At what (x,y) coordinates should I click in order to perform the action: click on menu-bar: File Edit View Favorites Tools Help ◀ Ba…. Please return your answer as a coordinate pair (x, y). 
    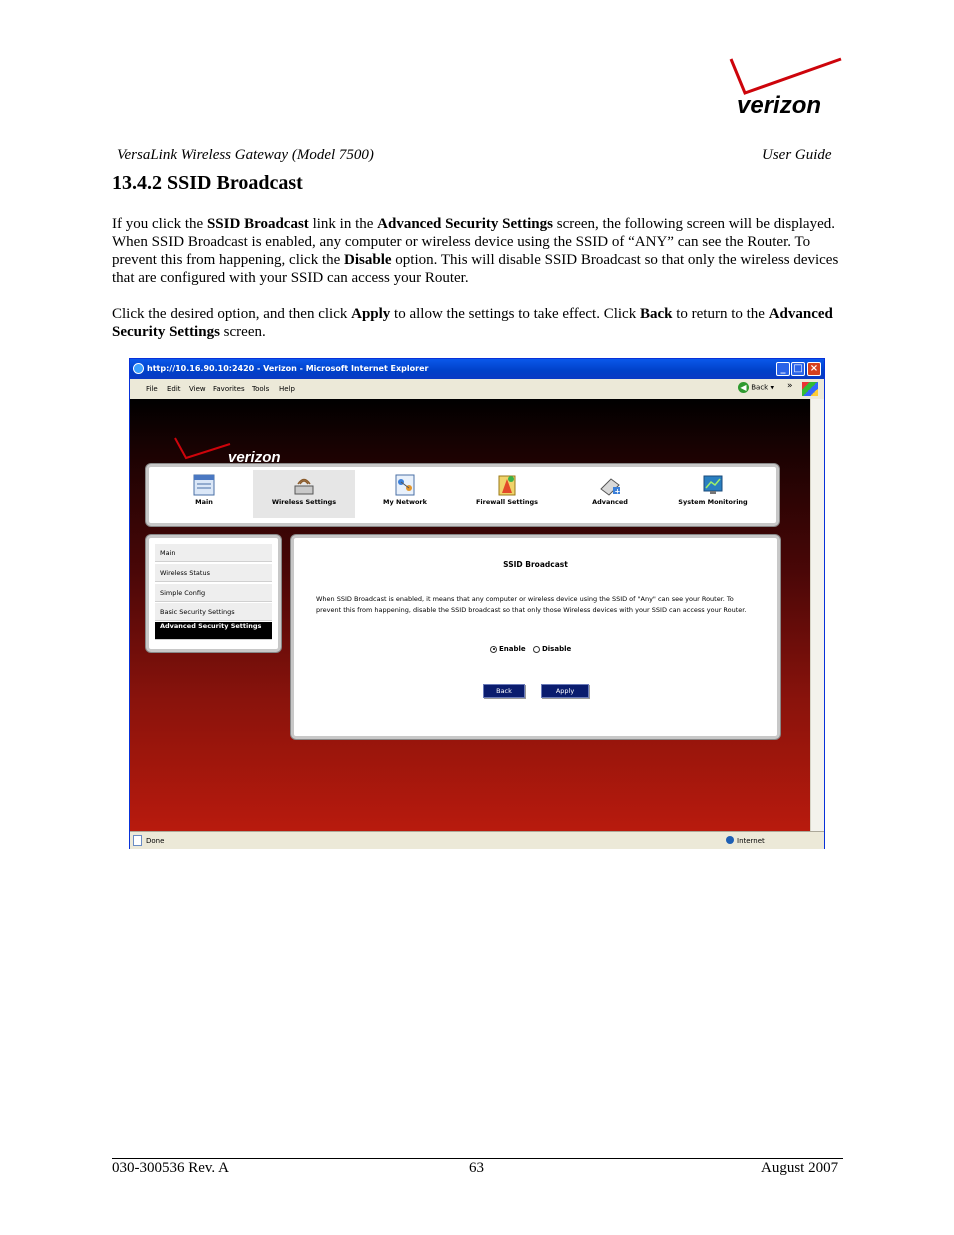
    Looking at the image, I should click on (477, 389).